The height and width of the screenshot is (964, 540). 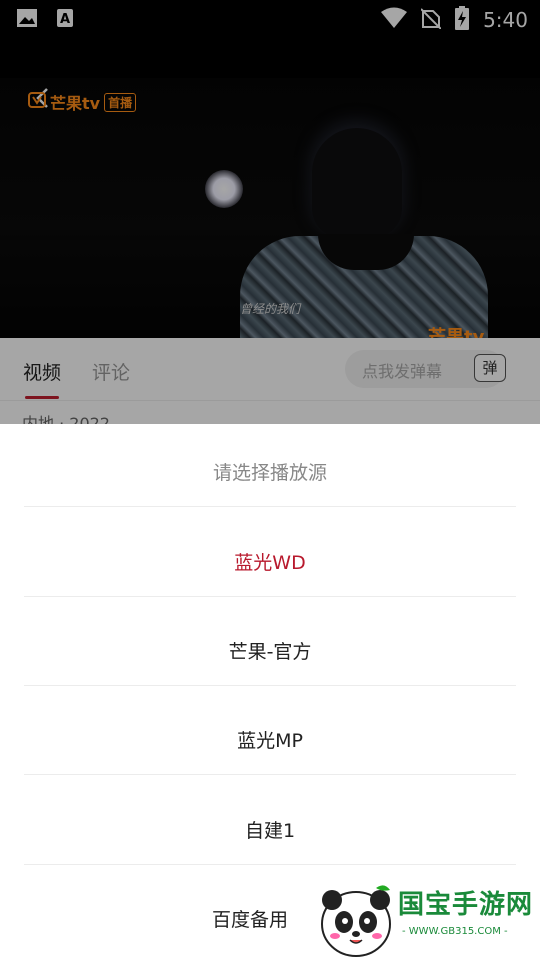 What do you see at coordinates (358, 923) in the screenshot?
I see `panda-icon` at bounding box center [358, 923].